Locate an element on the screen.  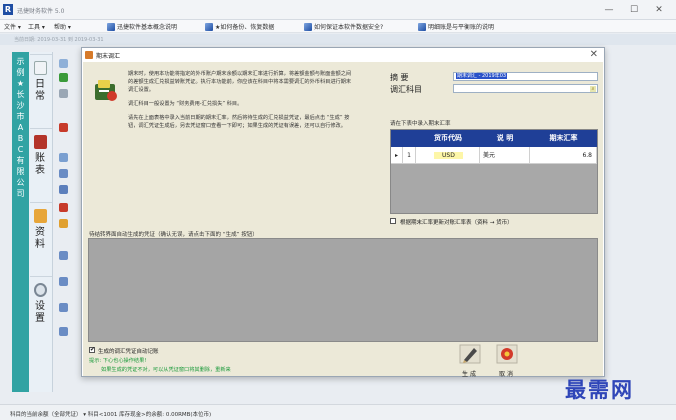
account-select: ⌕ is located at coordinates (525, 88).